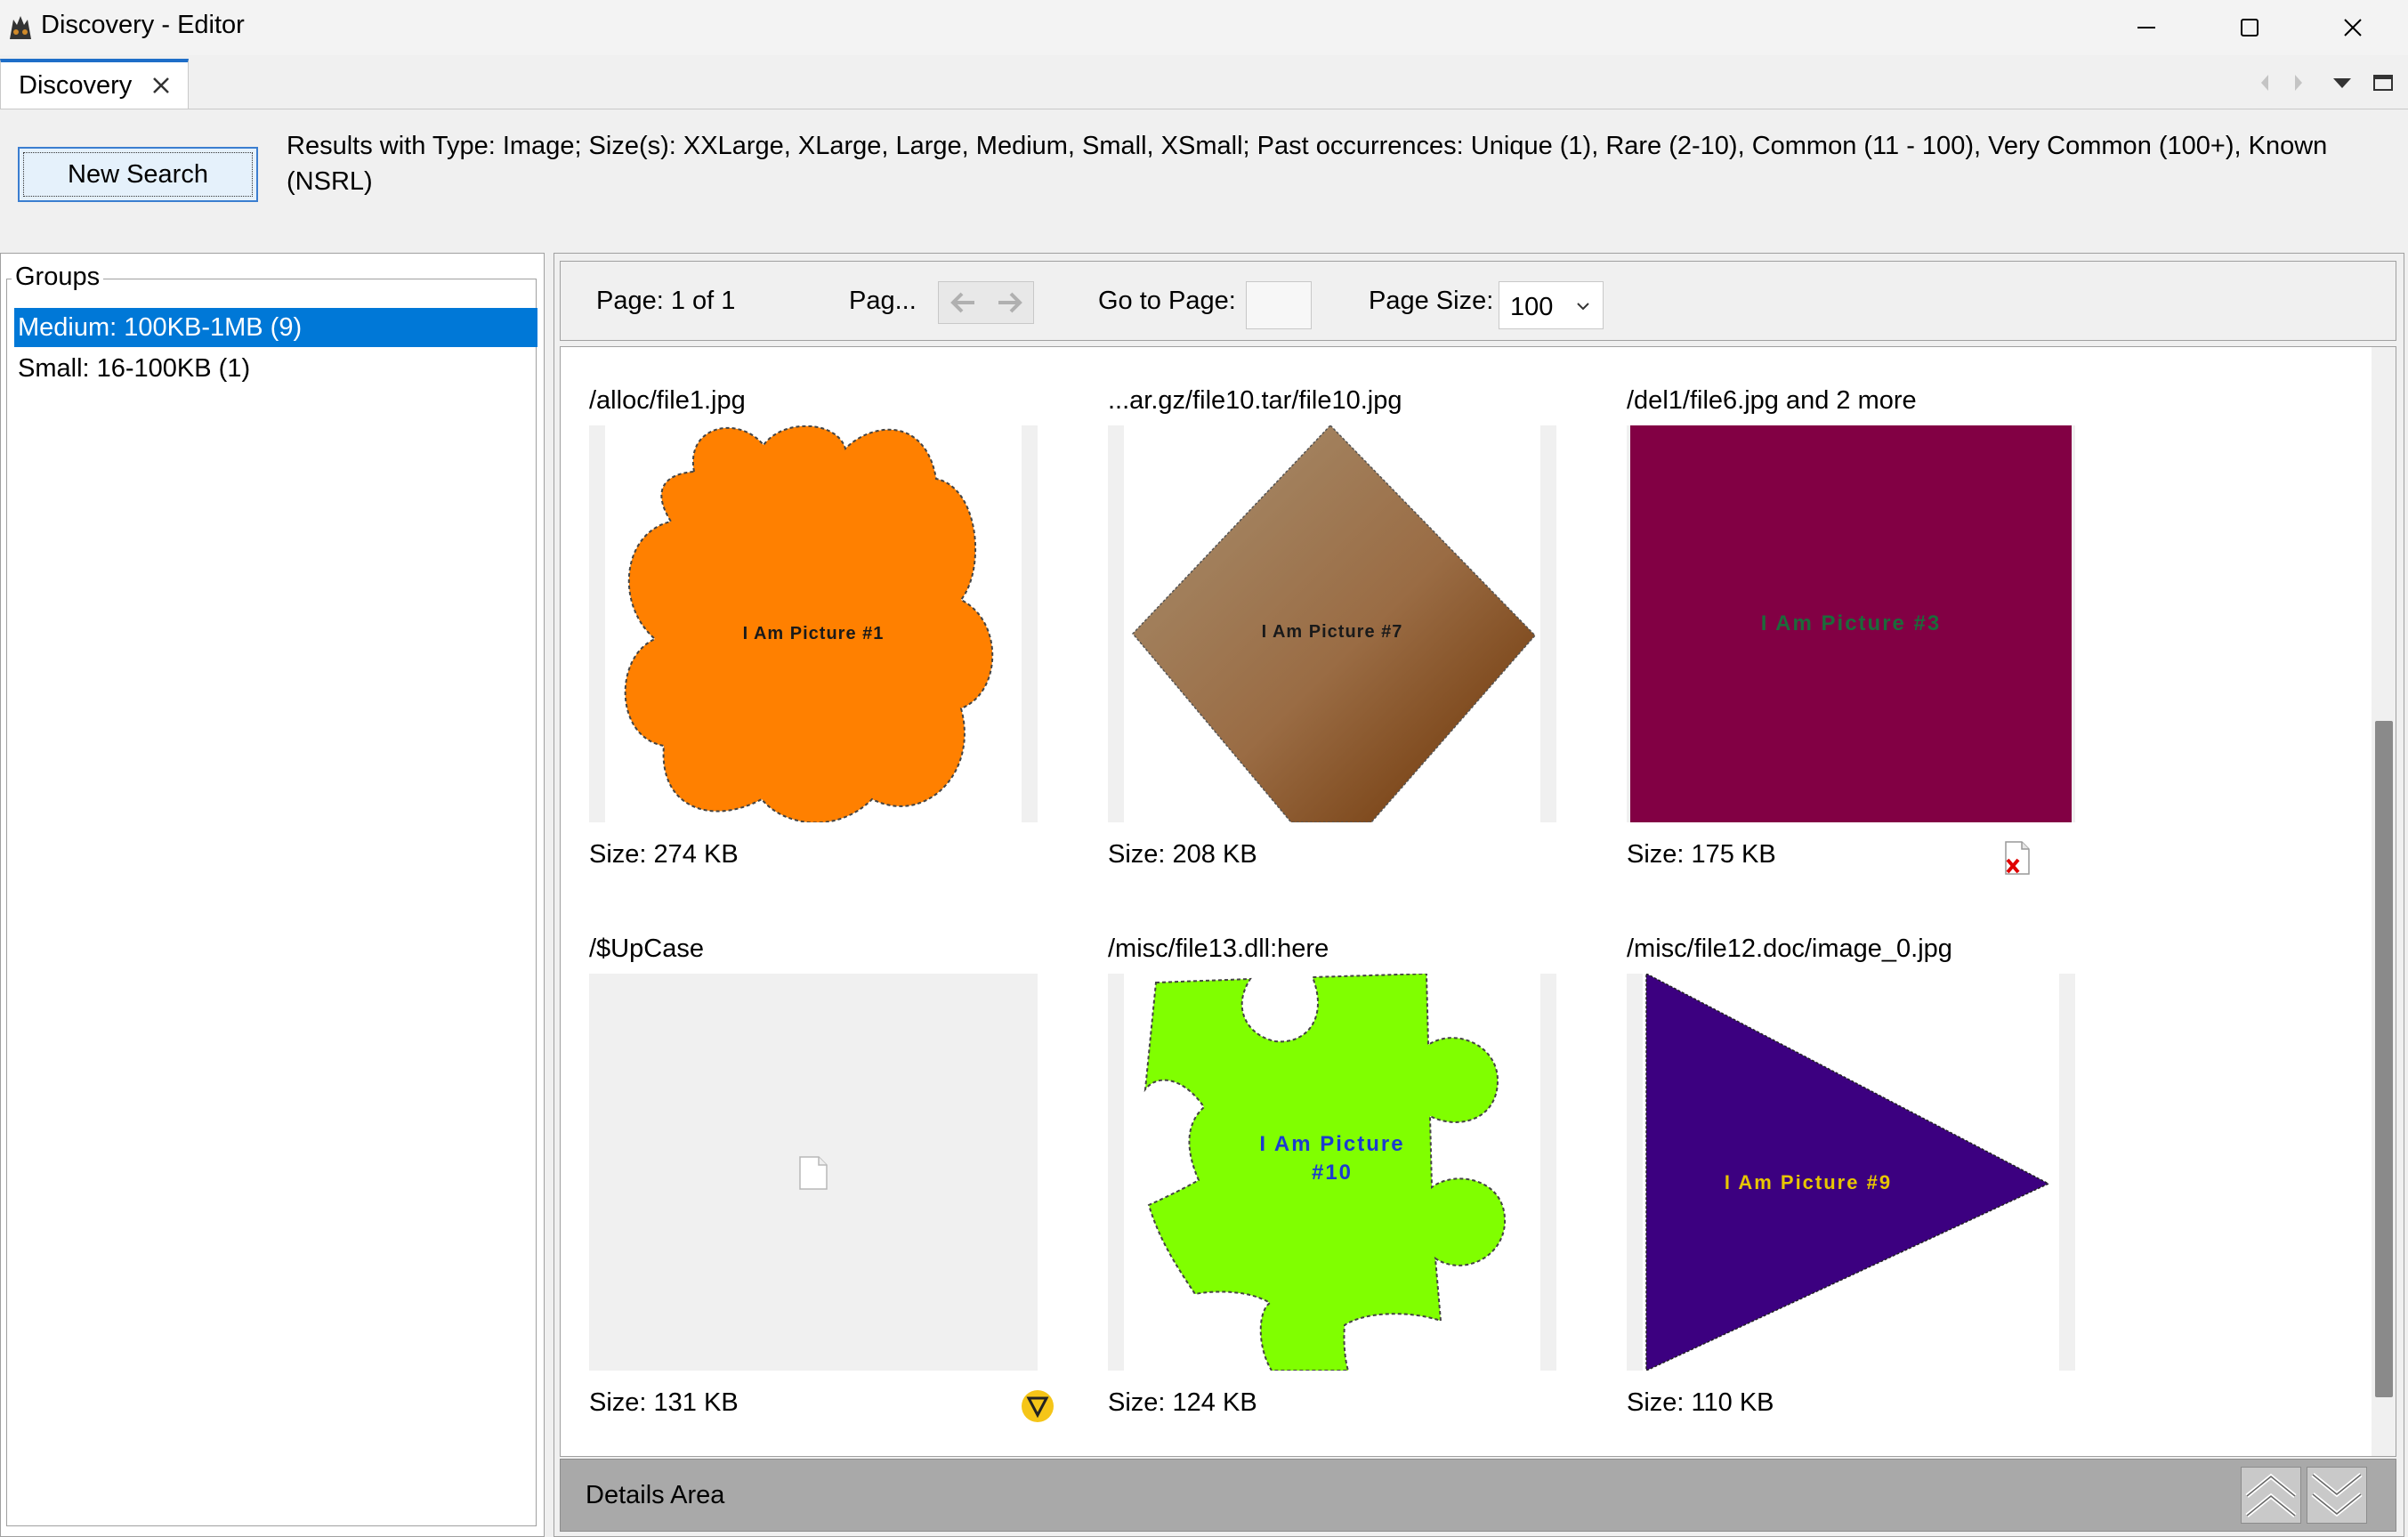 The width and height of the screenshot is (2408, 1537). I want to click on close-window-button, so click(2352, 27).